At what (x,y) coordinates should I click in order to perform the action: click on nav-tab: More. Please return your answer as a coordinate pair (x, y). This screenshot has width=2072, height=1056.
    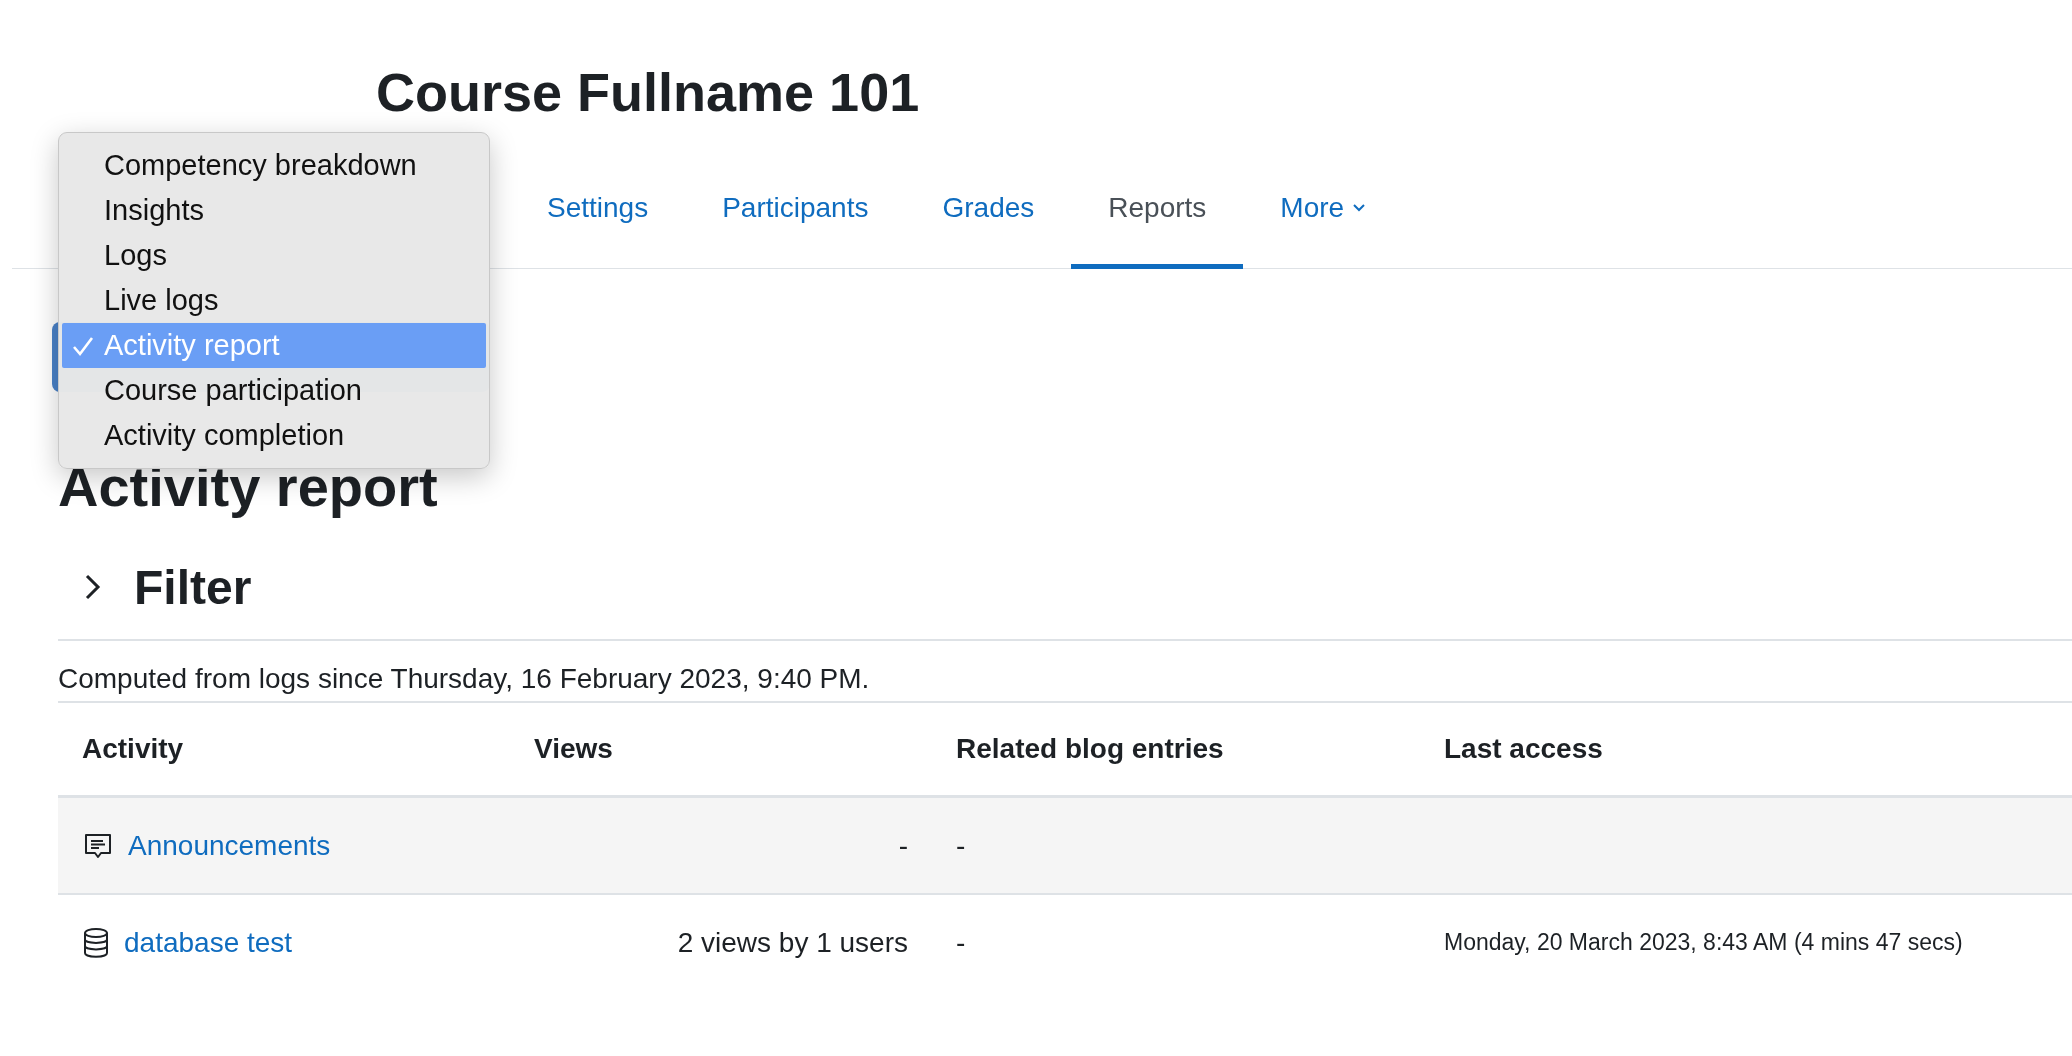
    Looking at the image, I should click on (1323, 220).